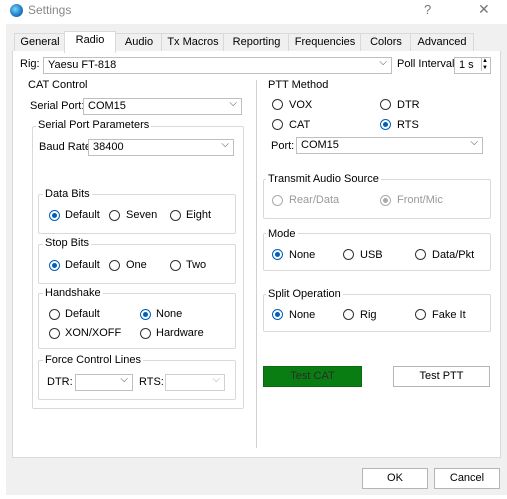  Describe the element at coordinates (82, 265) in the screenshot. I see `stop-bits-default-label: Default` at that location.